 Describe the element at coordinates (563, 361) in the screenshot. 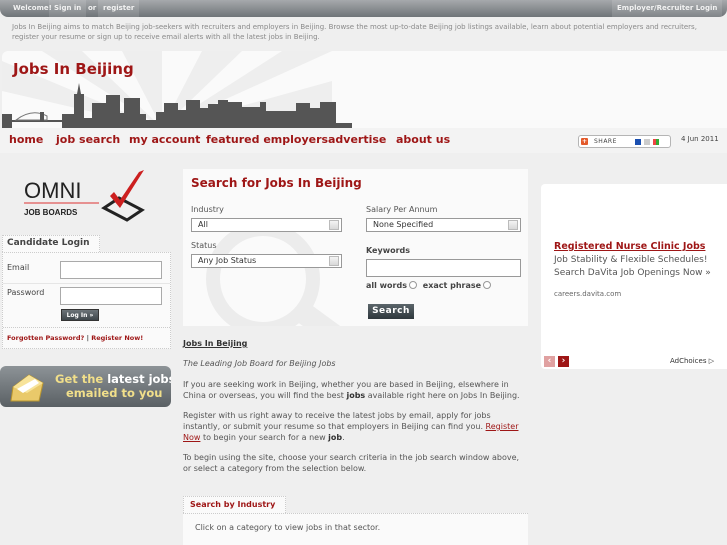

I see `ad-next-icon: ›` at that location.